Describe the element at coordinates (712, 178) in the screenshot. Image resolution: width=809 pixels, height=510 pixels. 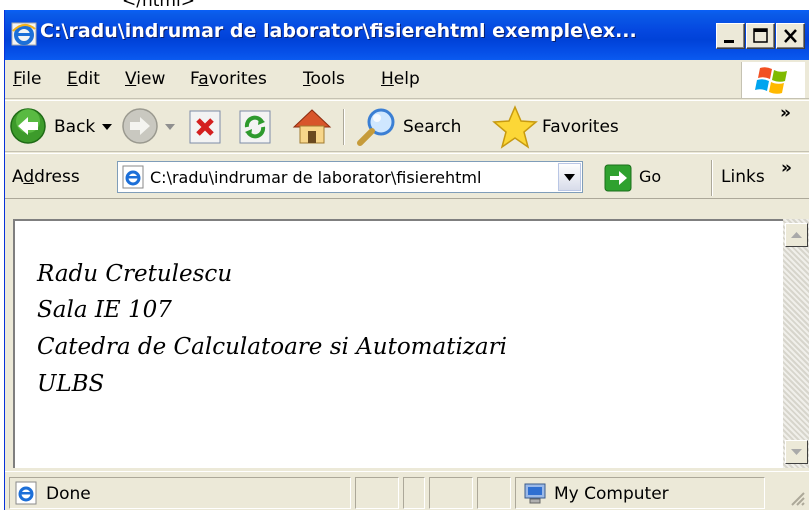
I see `links-separator` at that location.